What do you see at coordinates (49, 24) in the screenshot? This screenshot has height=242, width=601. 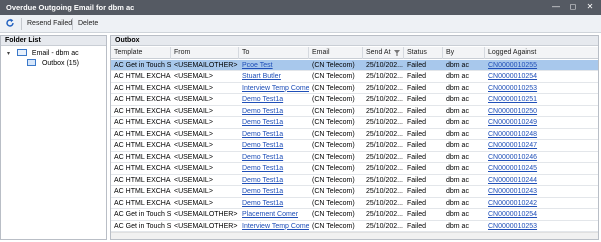 I see `resend-failed-button: Resend Failed` at bounding box center [49, 24].